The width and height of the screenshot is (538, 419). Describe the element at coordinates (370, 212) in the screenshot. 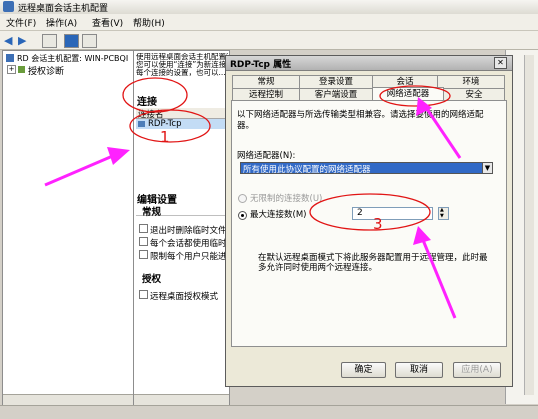

I see `highlight-max-circle` at that location.